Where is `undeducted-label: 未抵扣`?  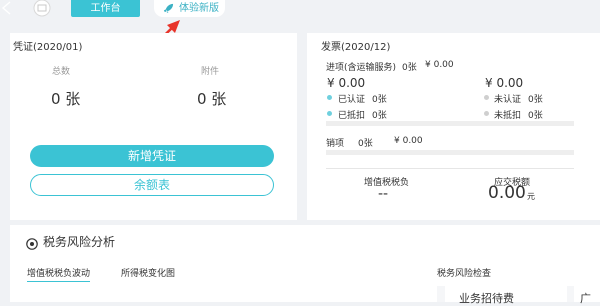
undeducted-label: 未抵扣 is located at coordinates (508, 116).